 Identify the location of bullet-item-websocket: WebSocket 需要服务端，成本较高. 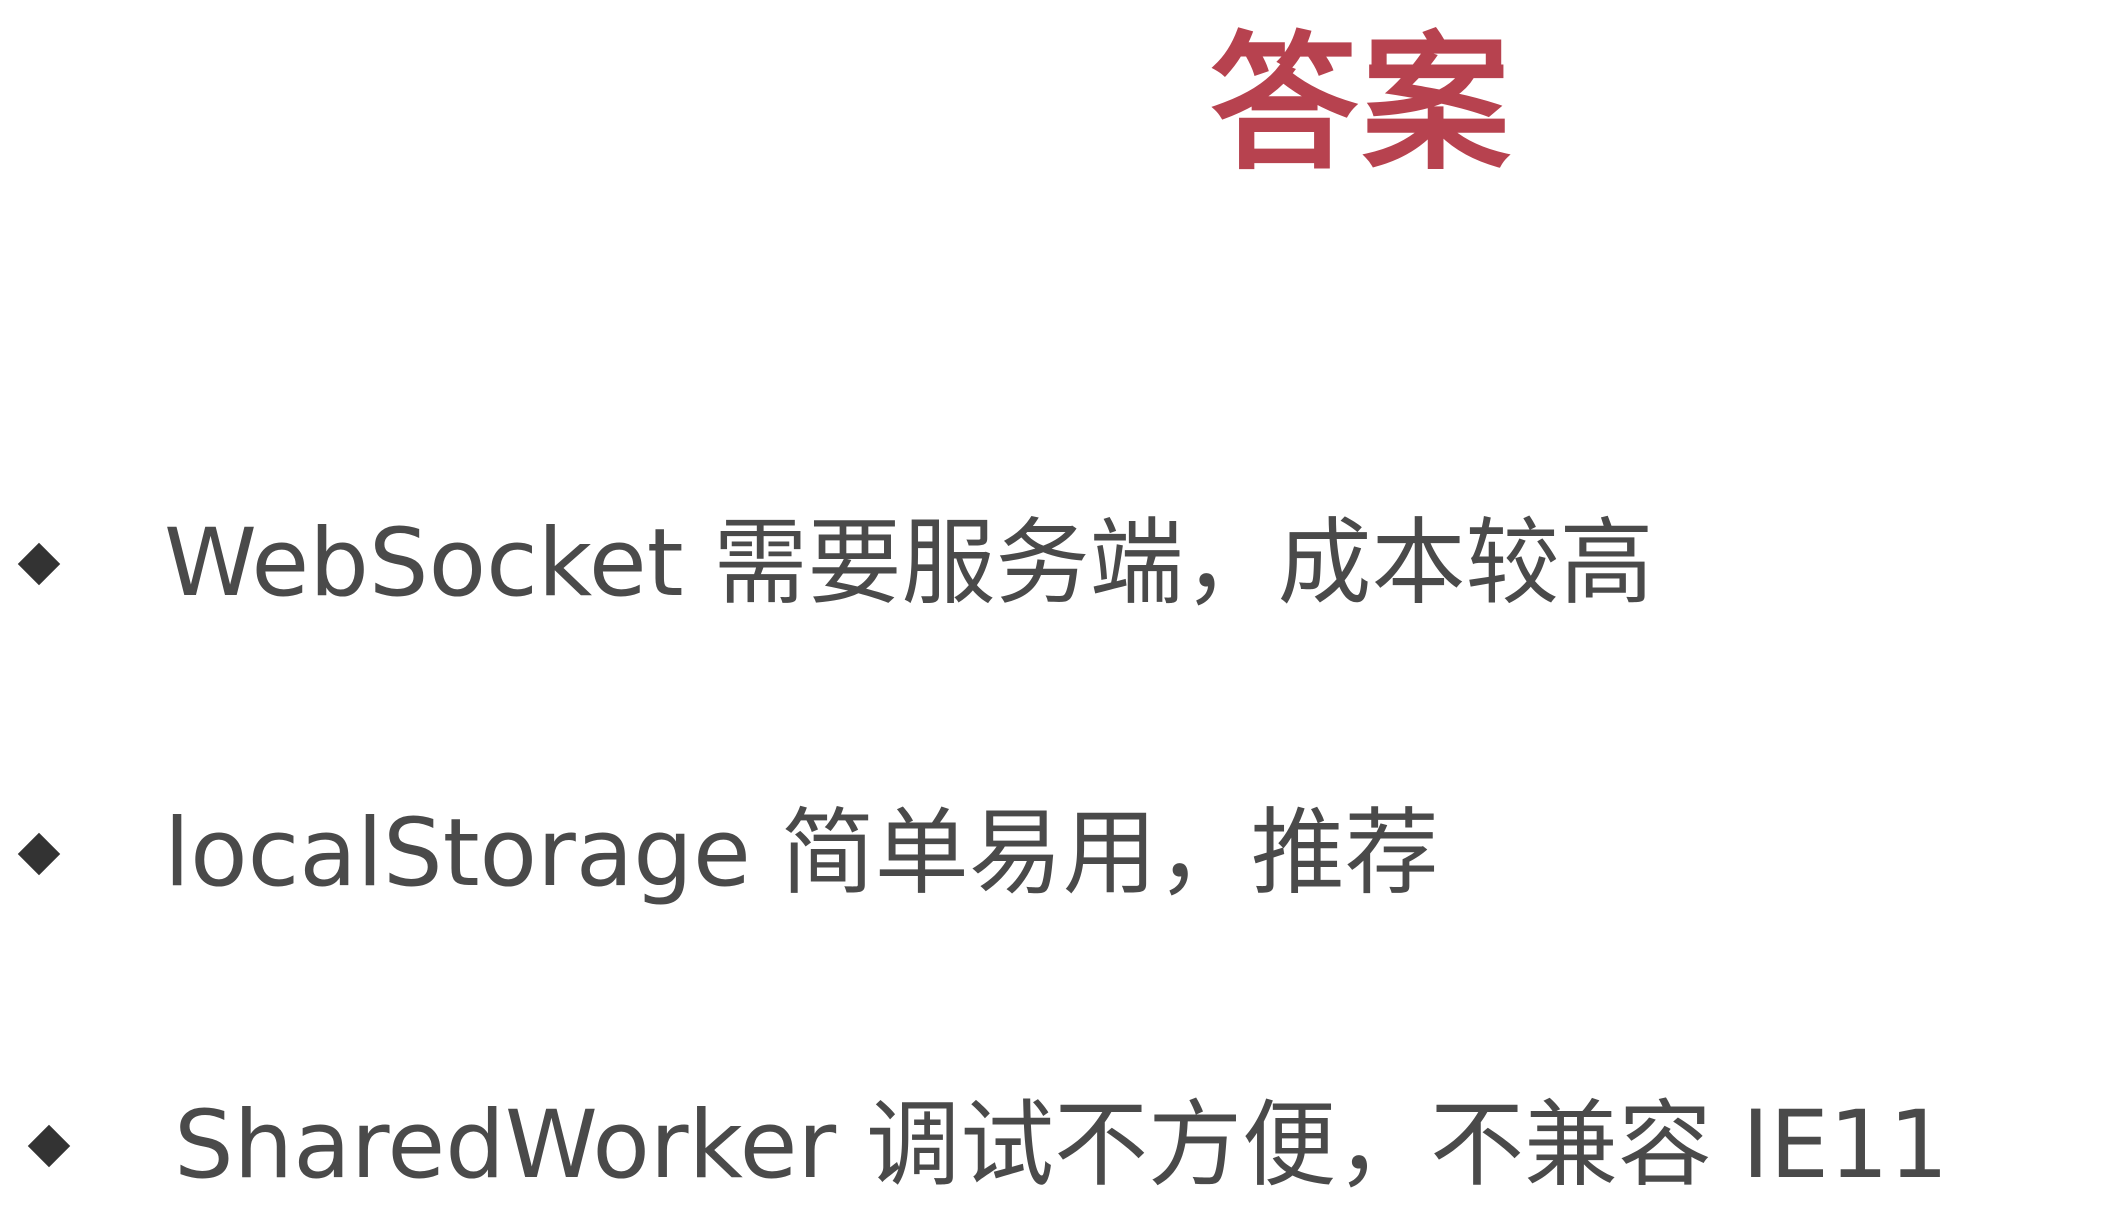
(835, 563).